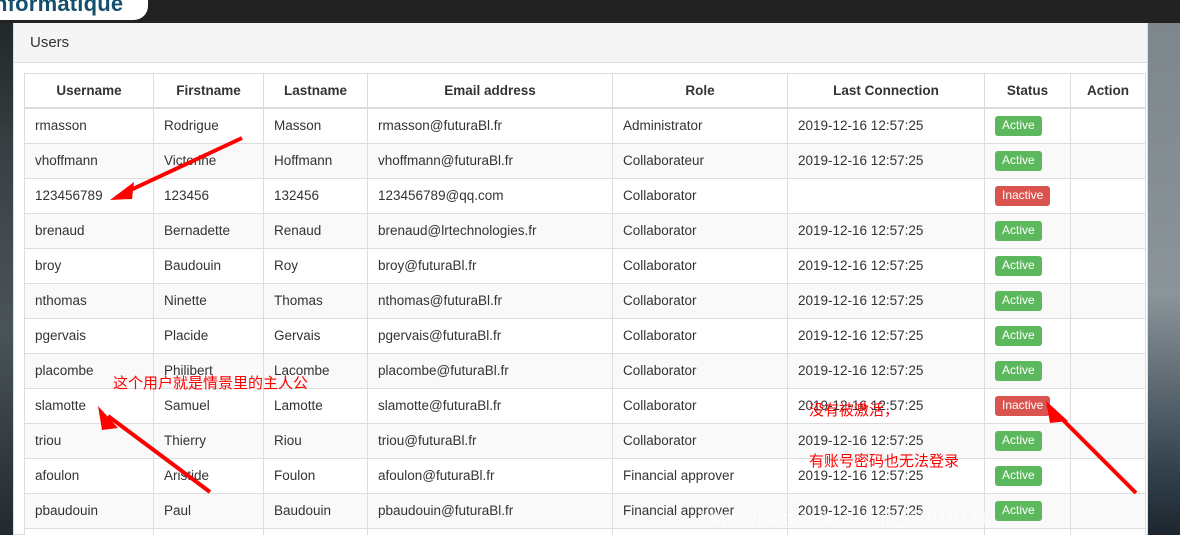  What do you see at coordinates (490, 440) in the screenshot?
I see `cell-email: triou@futuraBl.fr` at bounding box center [490, 440].